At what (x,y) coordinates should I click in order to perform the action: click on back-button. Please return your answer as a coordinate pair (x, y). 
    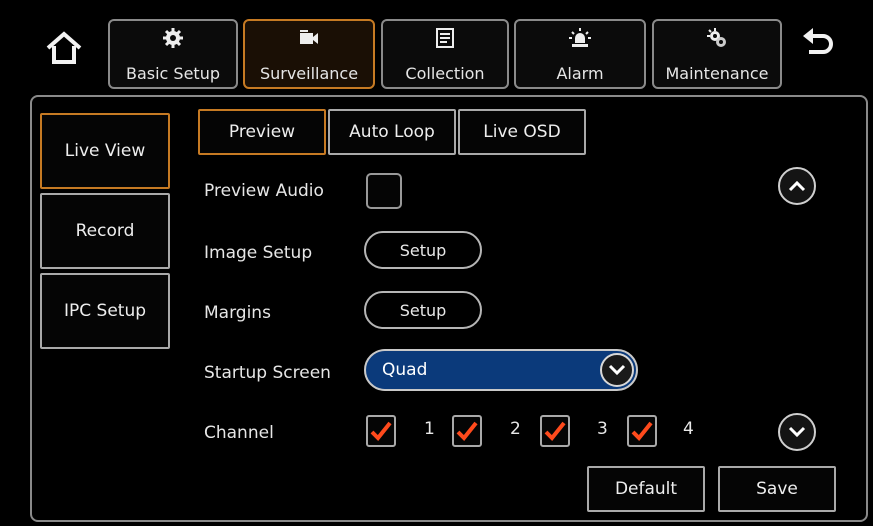
    Looking at the image, I should click on (819, 44).